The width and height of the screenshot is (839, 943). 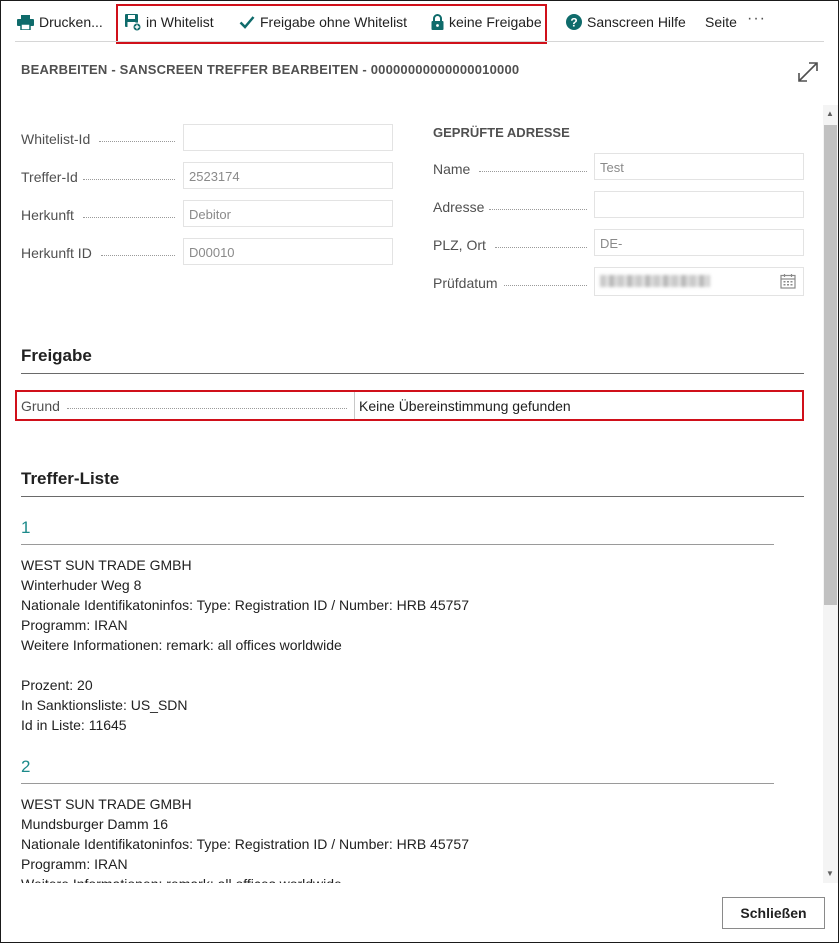 What do you see at coordinates (699, 204) in the screenshot?
I see `adresse-input` at bounding box center [699, 204].